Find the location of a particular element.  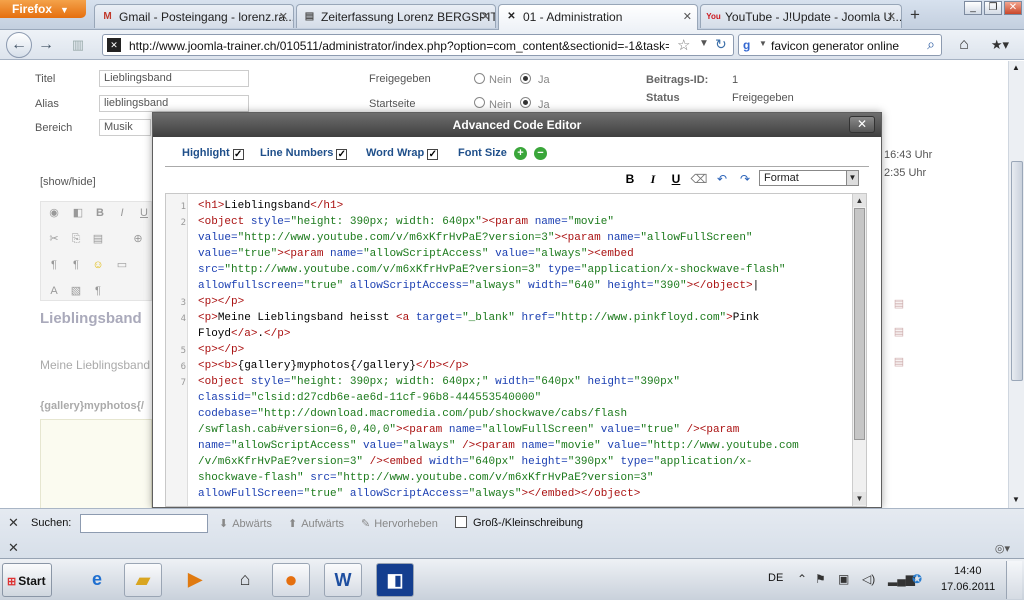

new-tab-button: + is located at coordinates (915, 15).